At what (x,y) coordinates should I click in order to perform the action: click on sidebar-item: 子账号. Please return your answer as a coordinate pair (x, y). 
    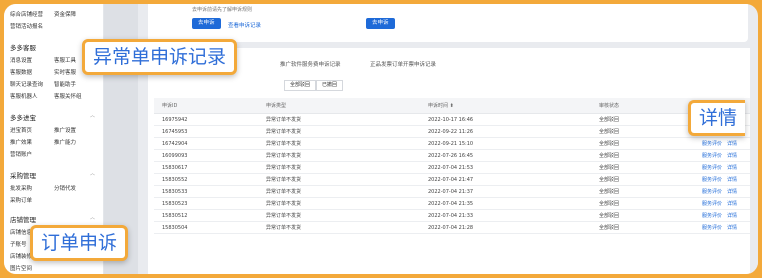
    Looking at the image, I should click on (18, 244).